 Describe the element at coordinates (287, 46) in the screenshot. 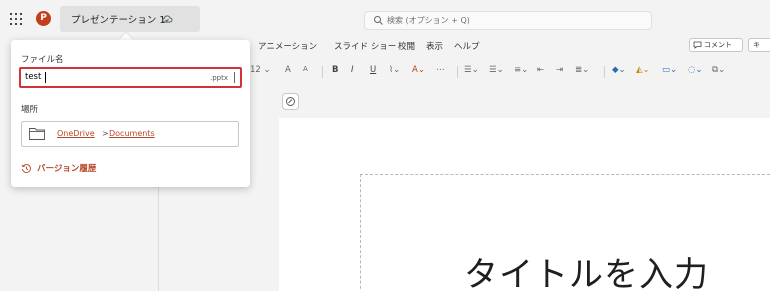

I see `tab-animations: アニメーション` at that location.